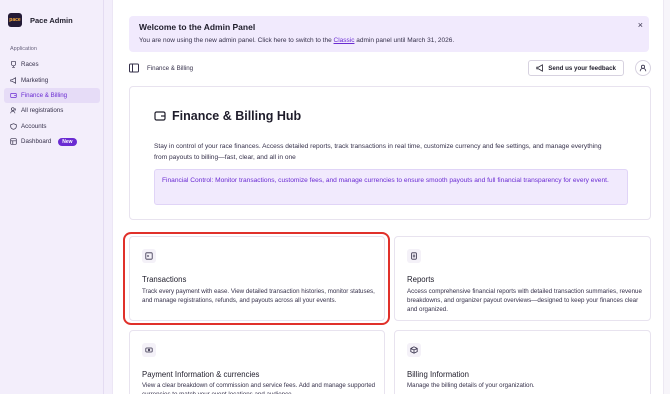  I want to click on user-icon, so click(643, 68).